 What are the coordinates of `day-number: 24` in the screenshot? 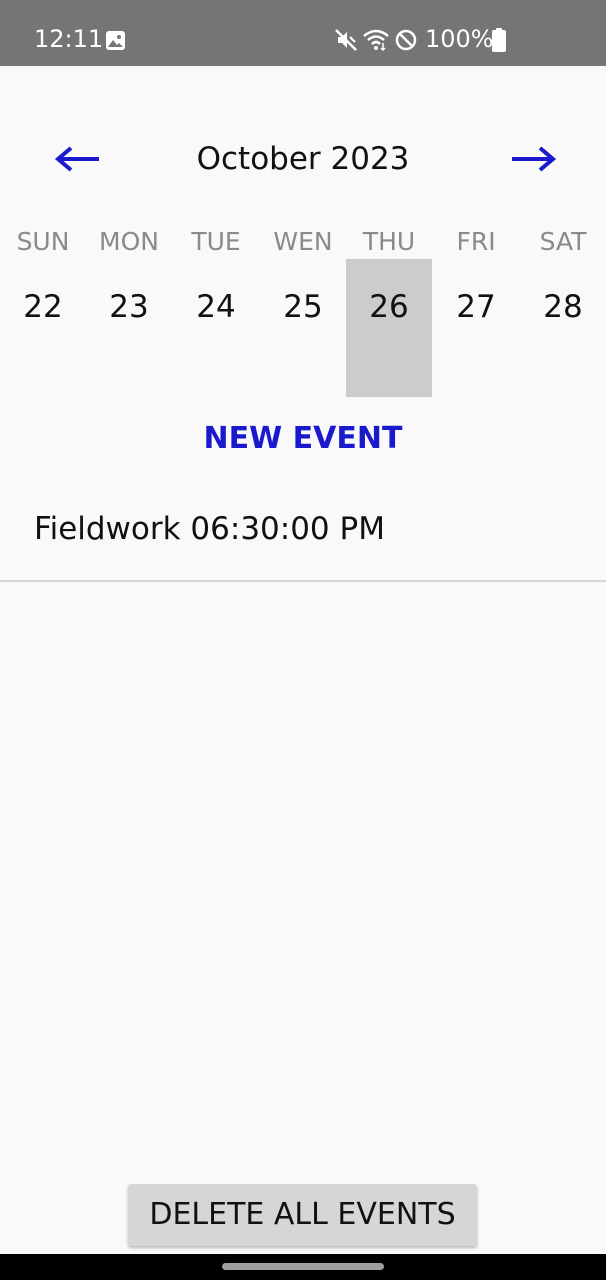 It's located at (216, 307).